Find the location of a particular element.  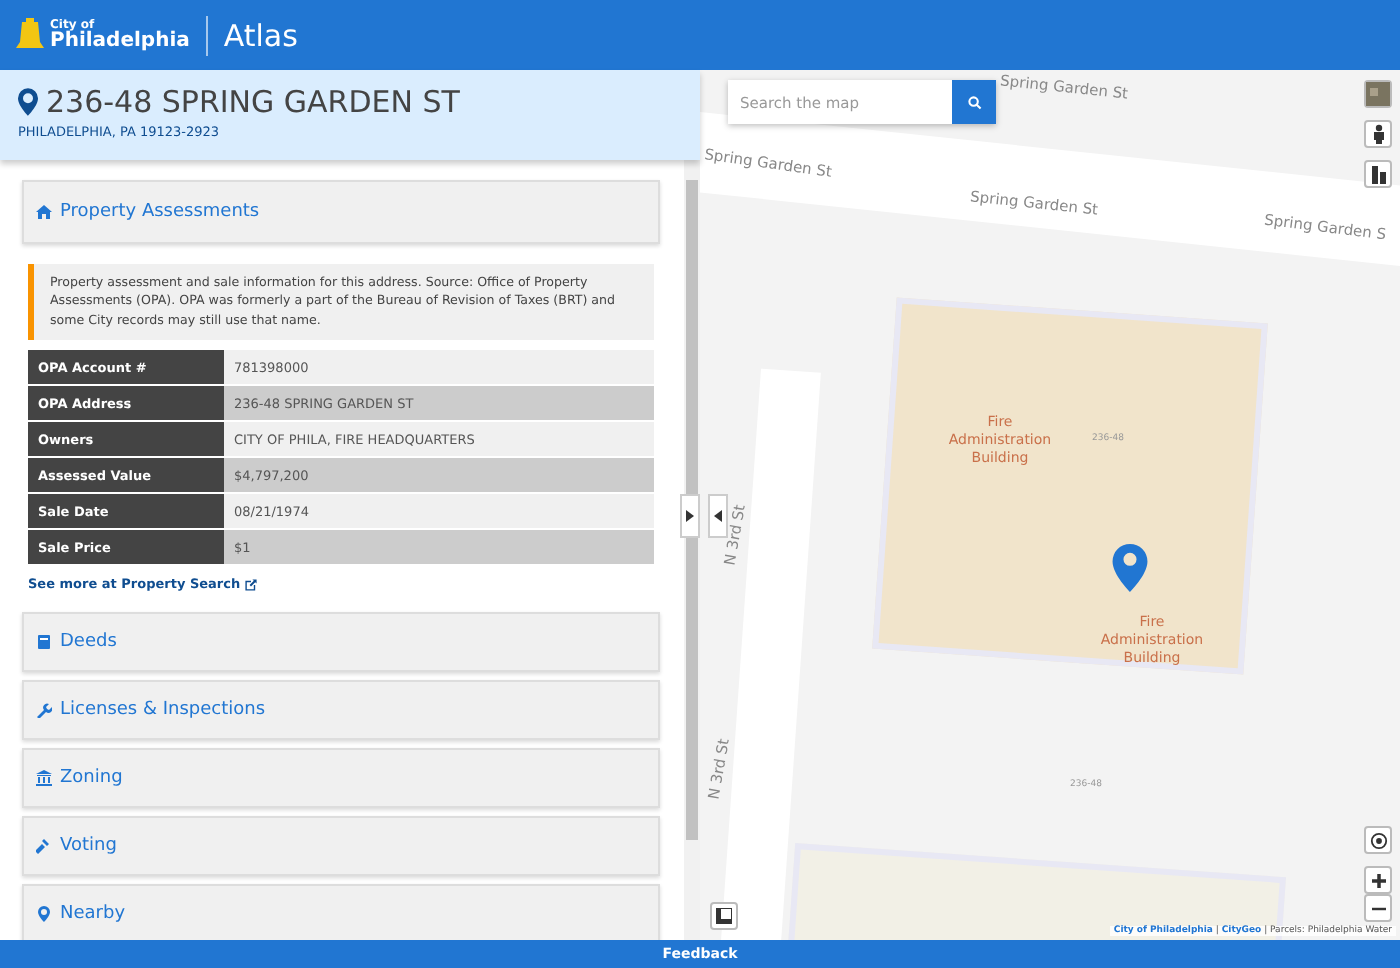

aerial-thumbnail-icon is located at coordinates (1378, 94).